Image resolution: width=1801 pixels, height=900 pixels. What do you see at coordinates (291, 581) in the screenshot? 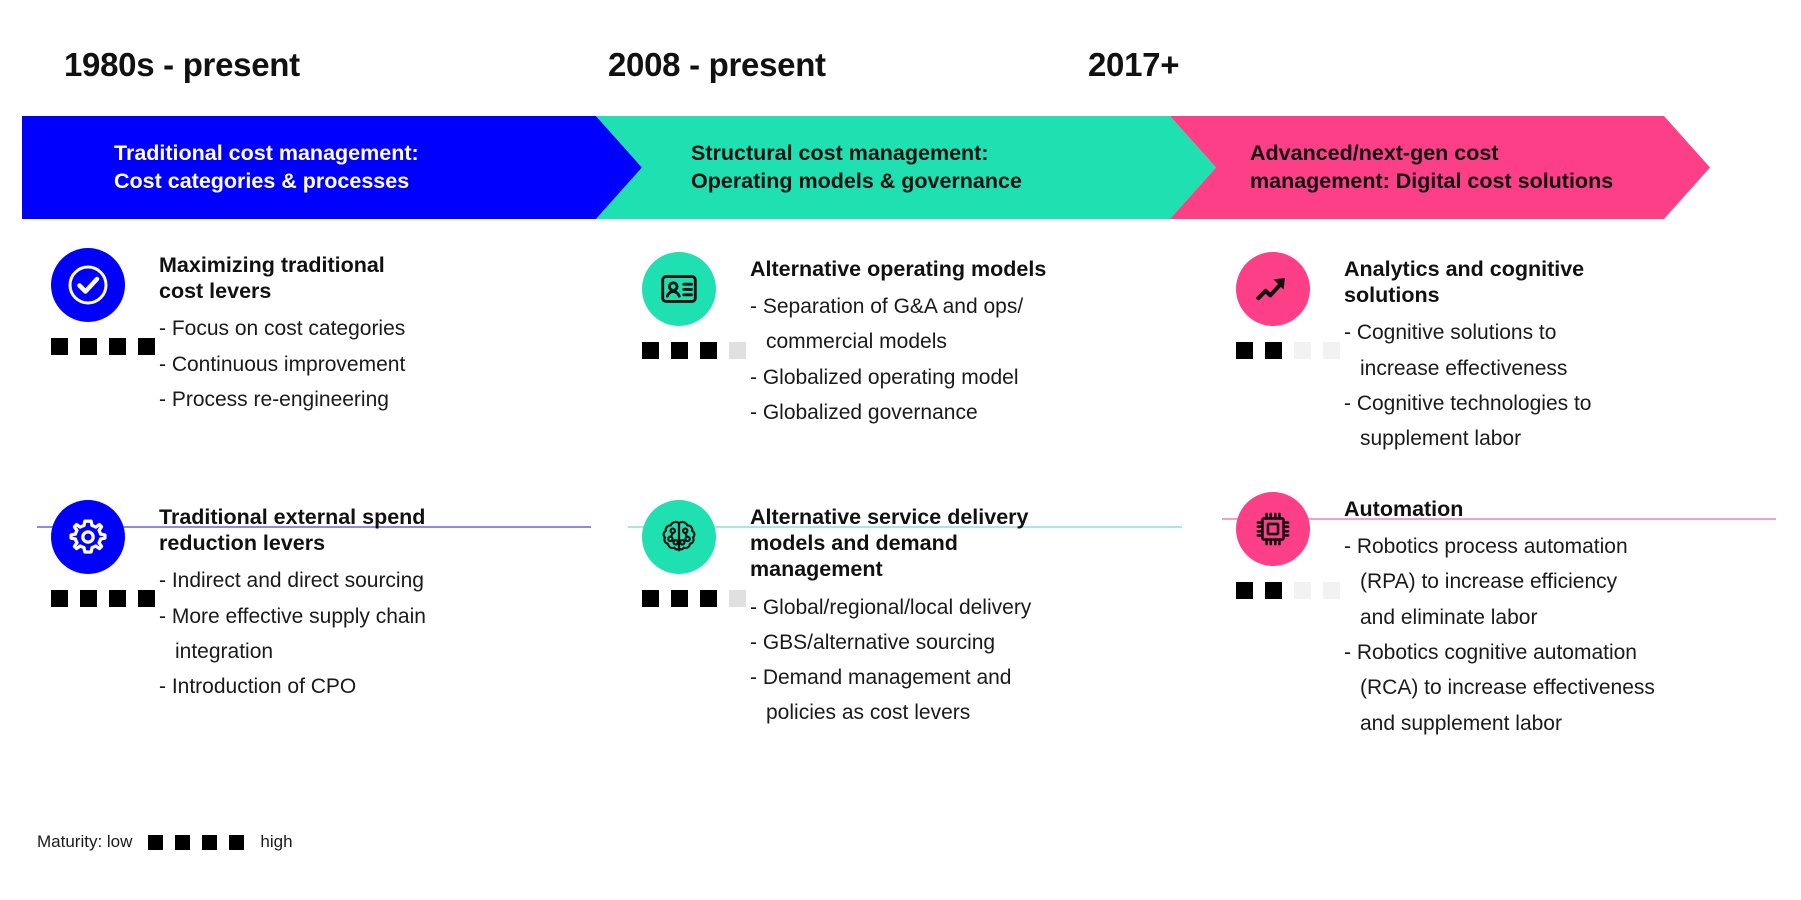
I see `list-item: - Indirect and direct sourcing` at bounding box center [291, 581].